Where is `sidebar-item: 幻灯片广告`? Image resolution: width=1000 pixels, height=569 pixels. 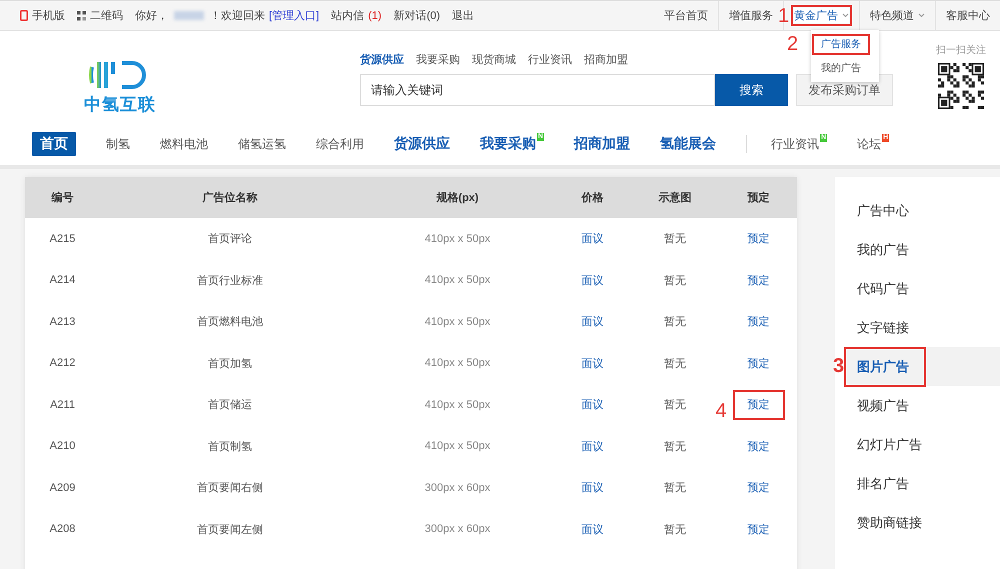
sidebar-item: 幻灯片广告 is located at coordinates (922, 444).